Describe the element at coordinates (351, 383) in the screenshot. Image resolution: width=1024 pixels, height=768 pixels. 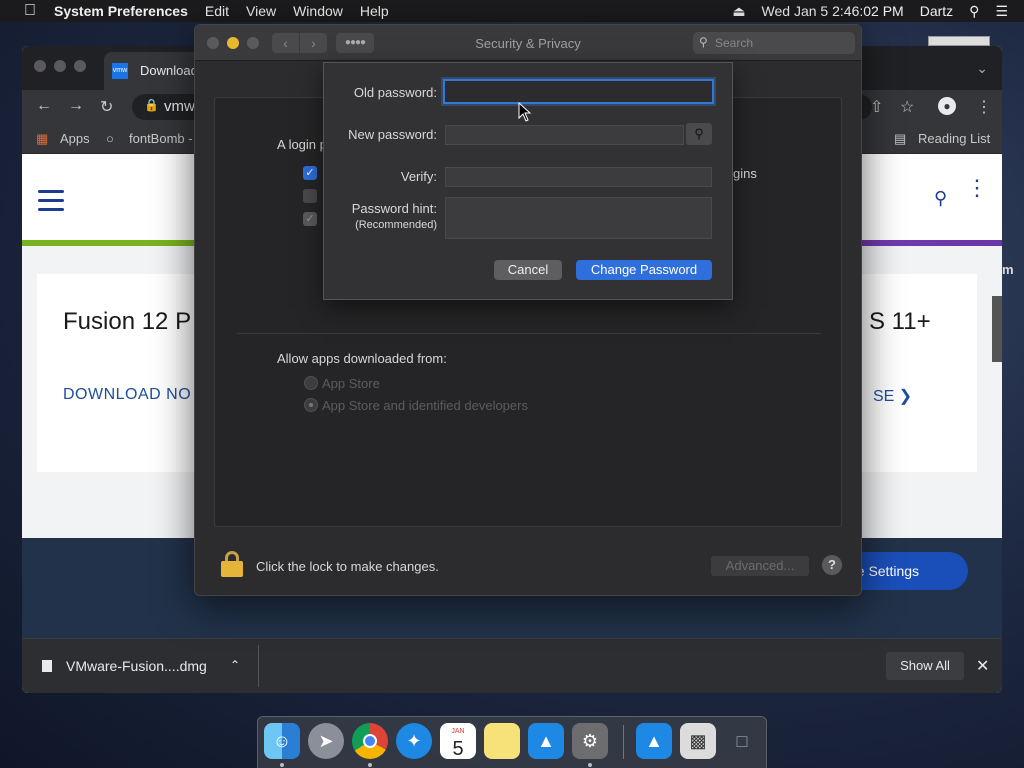
I see `app-store-label: App Store` at that location.